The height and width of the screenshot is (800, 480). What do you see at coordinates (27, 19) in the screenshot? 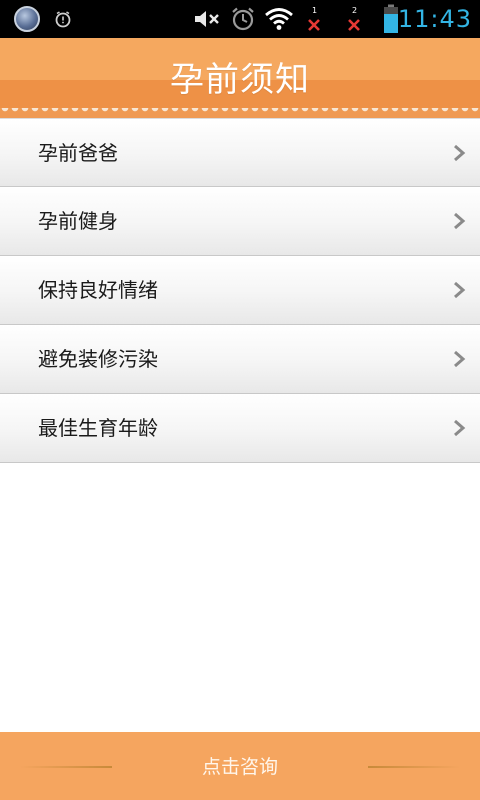
I see `app-badge-icon` at bounding box center [27, 19].